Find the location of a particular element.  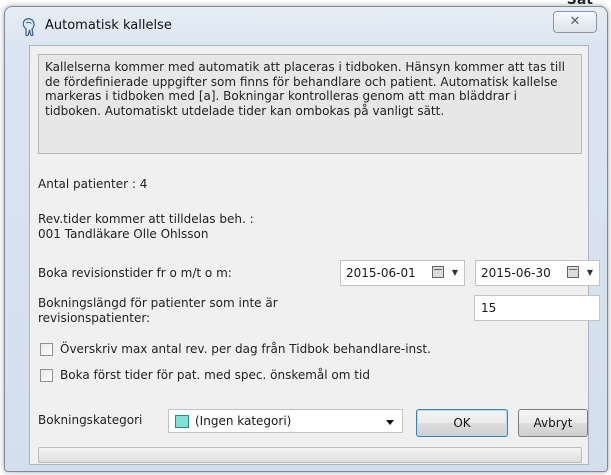

close-button: ✕ is located at coordinates (575, 22).